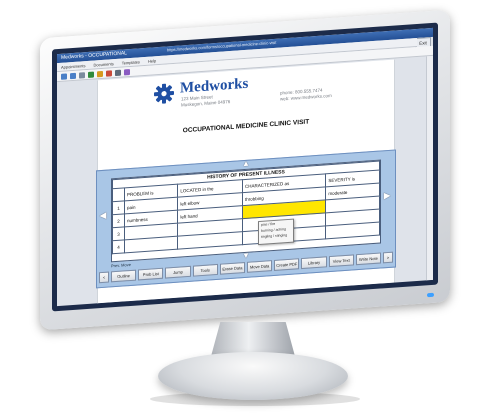 The height and width of the screenshot is (417, 490). I want to click on jump-button: Jump, so click(178, 272).